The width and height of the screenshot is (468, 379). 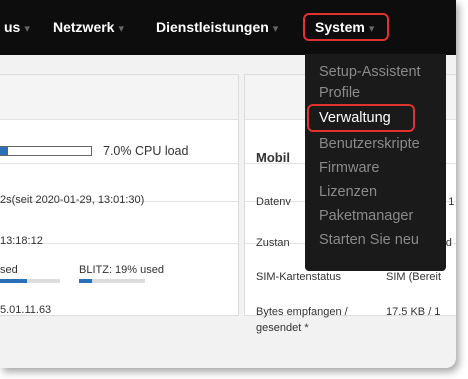 What do you see at coordinates (119, 97) in the screenshot?
I see `cpu-row` at bounding box center [119, 97].